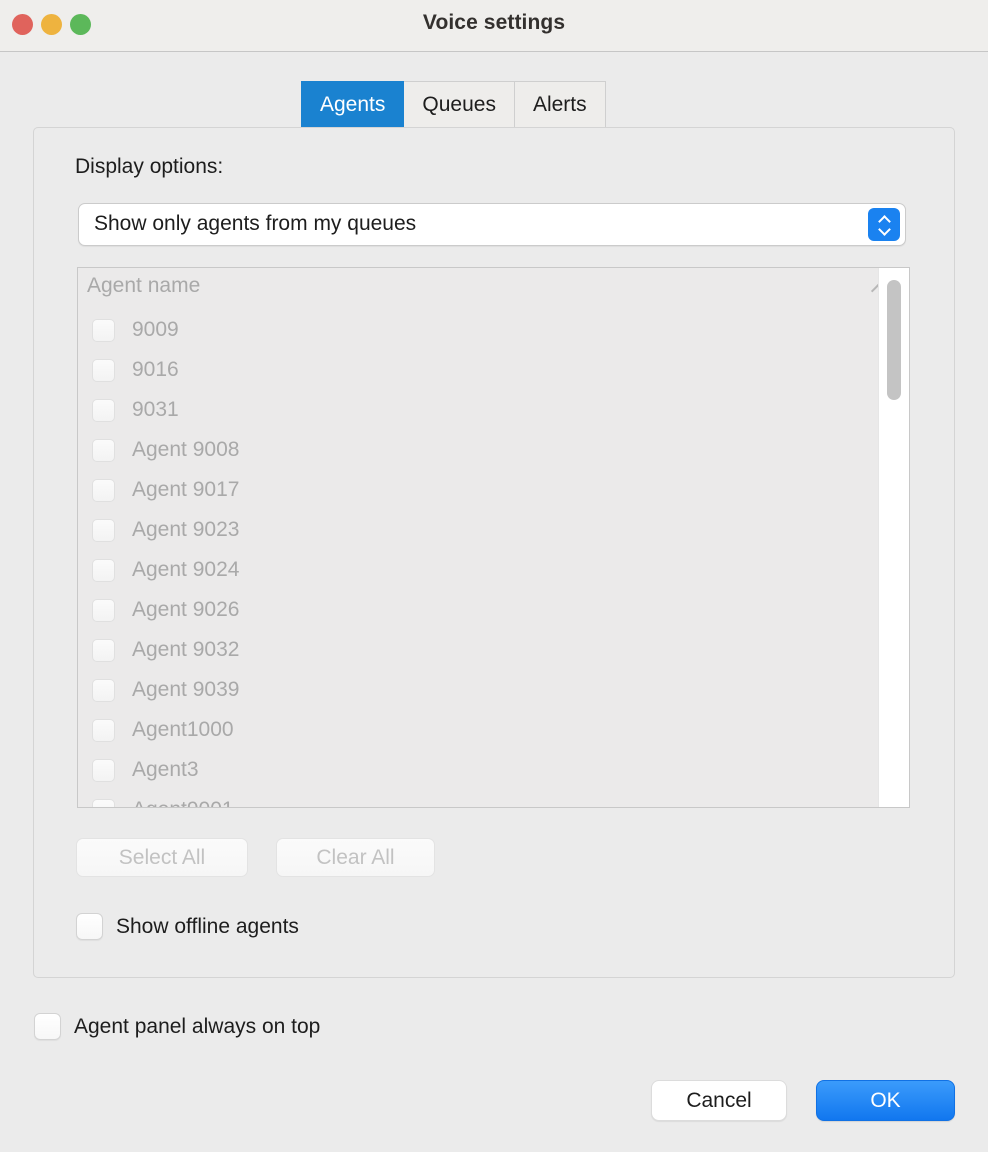  I want to click on always-on-top-label: Agent panel always on top, so click(197, 1026).